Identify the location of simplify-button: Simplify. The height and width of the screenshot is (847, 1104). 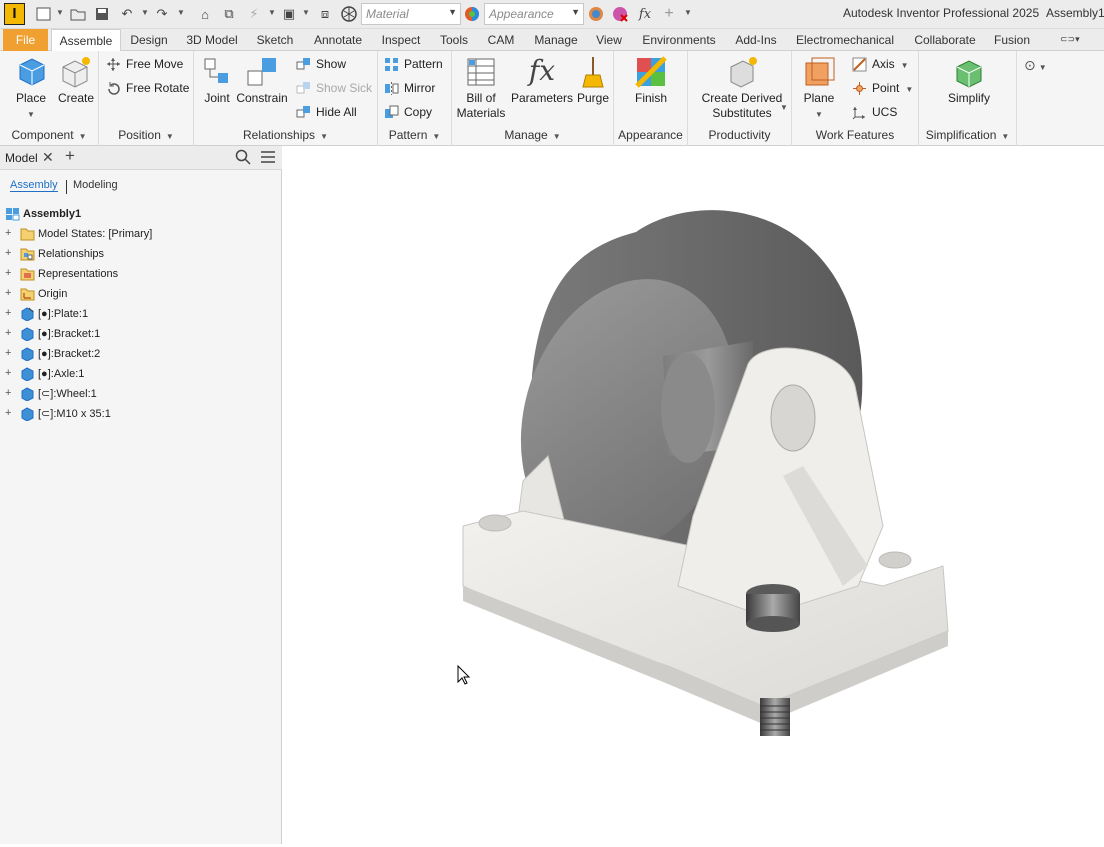
(969, 79).